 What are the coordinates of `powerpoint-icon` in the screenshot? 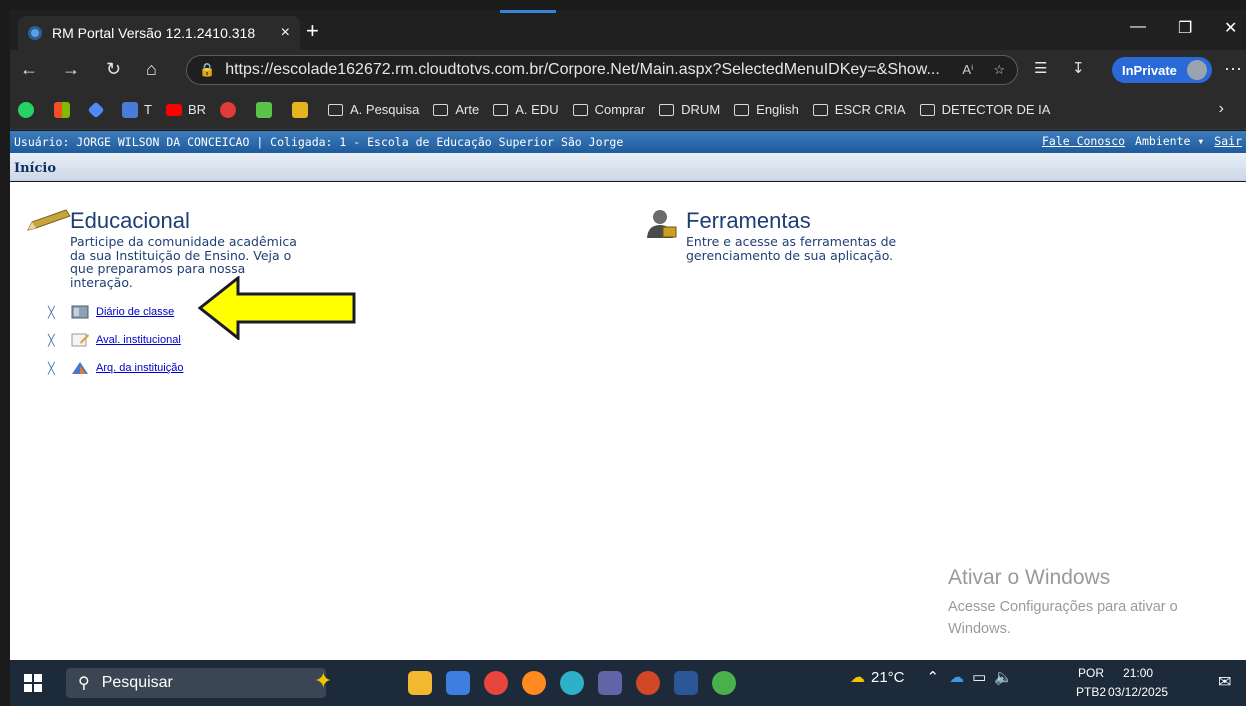 It's located at (648, 683).